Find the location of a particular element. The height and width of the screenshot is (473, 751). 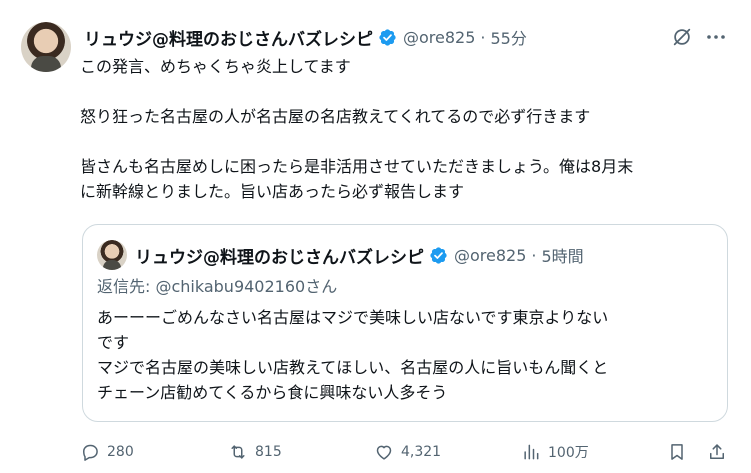

grok-icon is located at coordinates (682, 37).